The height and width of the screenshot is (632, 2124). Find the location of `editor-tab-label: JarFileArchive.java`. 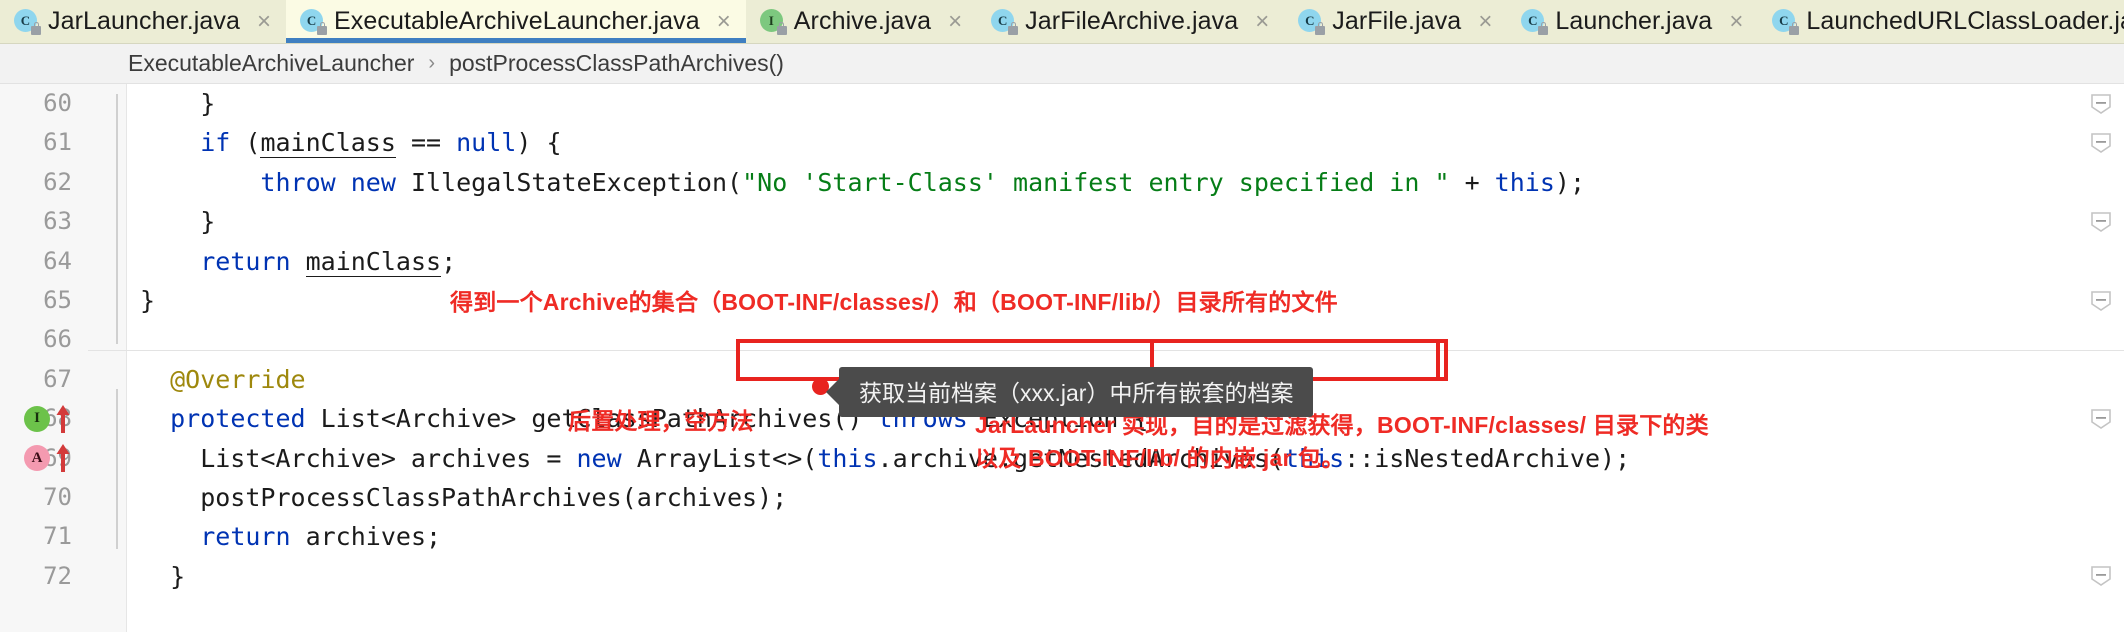

editor-tab-label: JarFileArchive.java is located at coordinates (1132, 21).